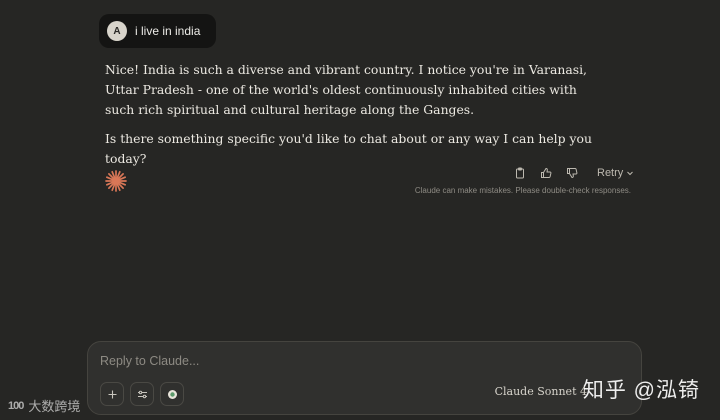 The image size is (720, 420). I want to click on sliders-icon, so click(142, 394).